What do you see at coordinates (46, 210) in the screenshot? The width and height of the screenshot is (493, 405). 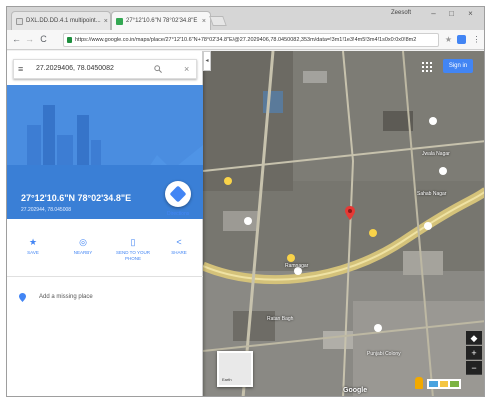 I see `place-decimal-coordinates: 27.202944, 78.045008` at bounding box center [46, 210].